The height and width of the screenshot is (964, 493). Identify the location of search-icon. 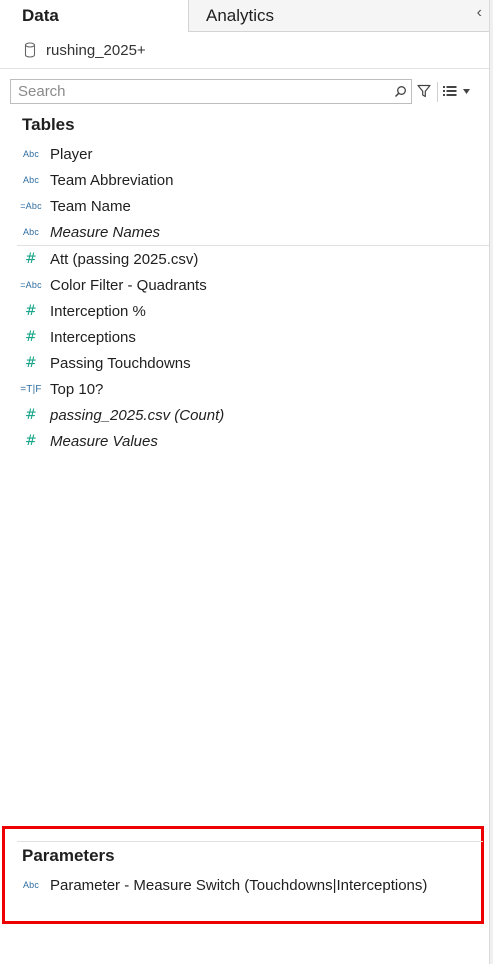
(400, 91).